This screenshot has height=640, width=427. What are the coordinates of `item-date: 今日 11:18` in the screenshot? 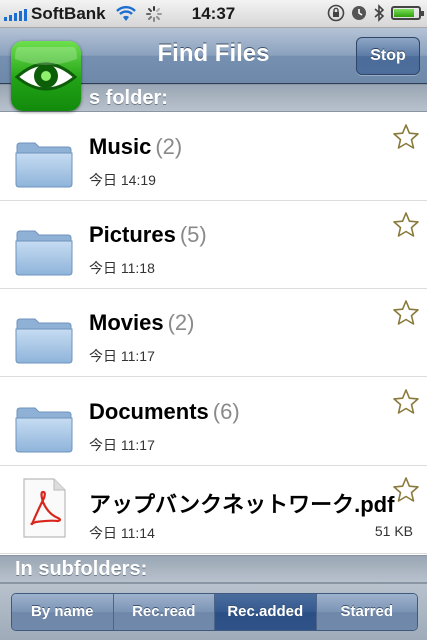 It's located at (122, 268).